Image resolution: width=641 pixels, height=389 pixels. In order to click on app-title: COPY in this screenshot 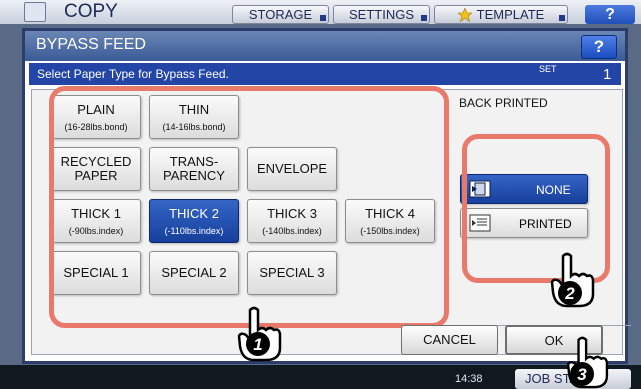, I will do `click(91, 11)`.